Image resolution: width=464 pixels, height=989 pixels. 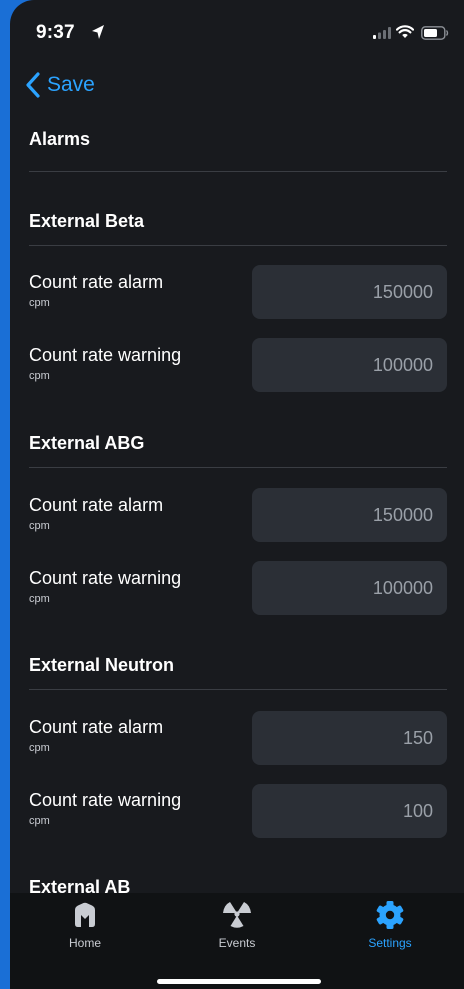 I want to click on tab-home: Home, so click(x=85, y=925).